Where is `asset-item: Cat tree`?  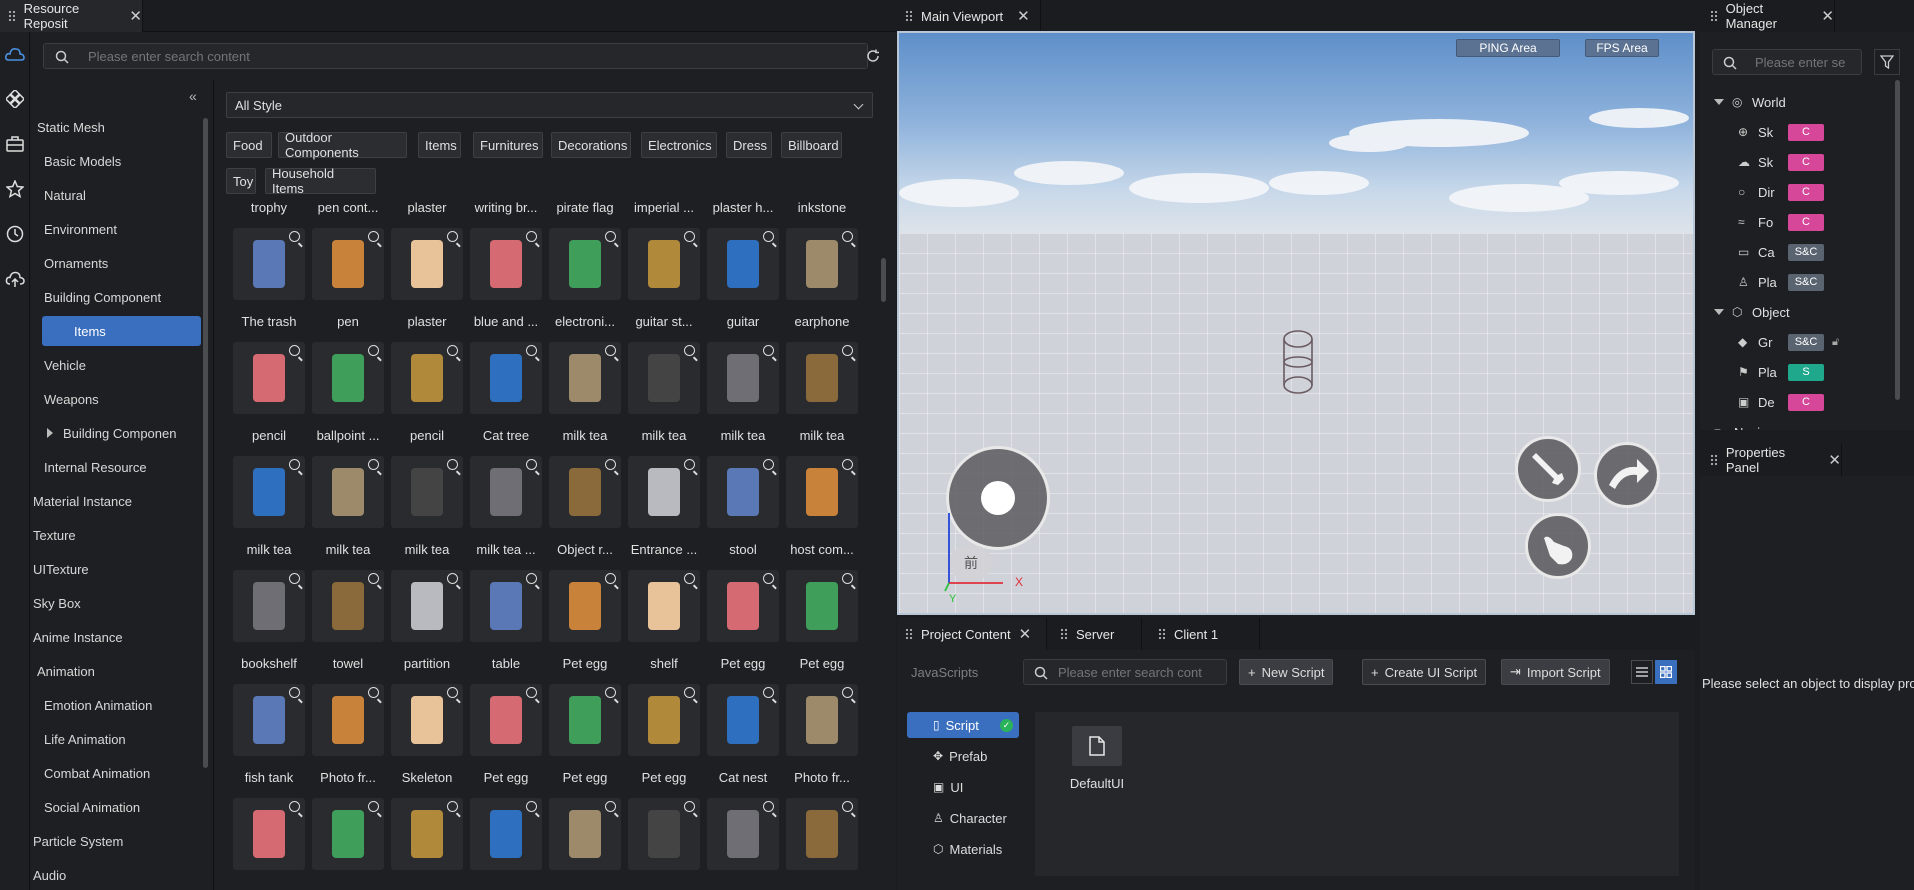
asset-item: Cat tree is located at coordinates (506, 399).